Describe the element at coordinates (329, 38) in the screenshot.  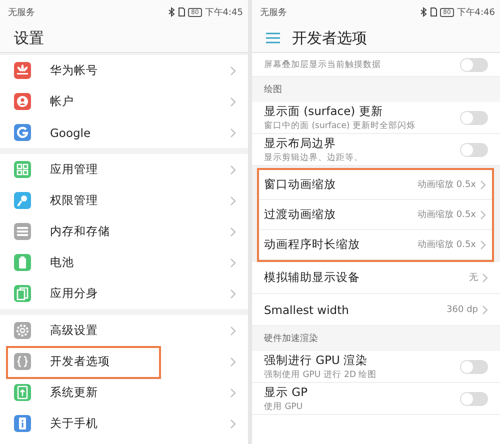
I see `page-title: 开发者选项` at that location.